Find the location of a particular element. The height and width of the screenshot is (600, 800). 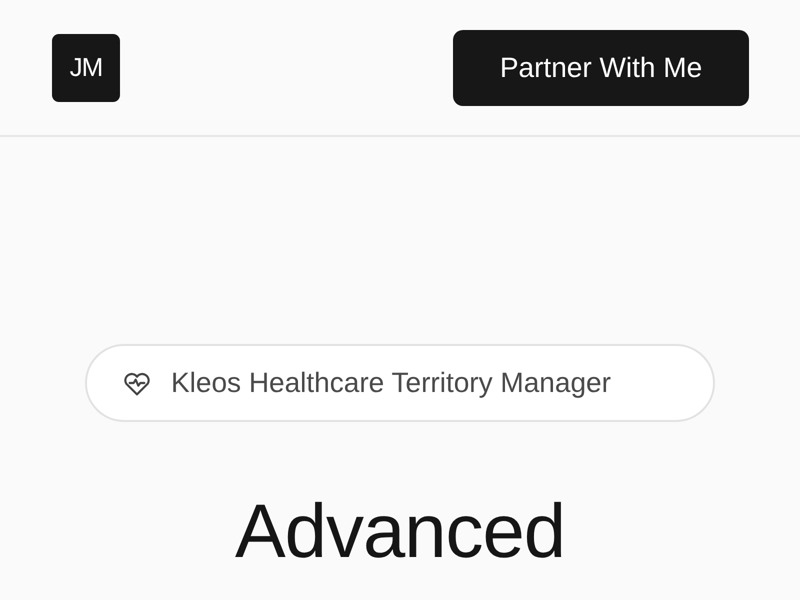

partner-button: Partner With Me is located at coordinates (601, 68).